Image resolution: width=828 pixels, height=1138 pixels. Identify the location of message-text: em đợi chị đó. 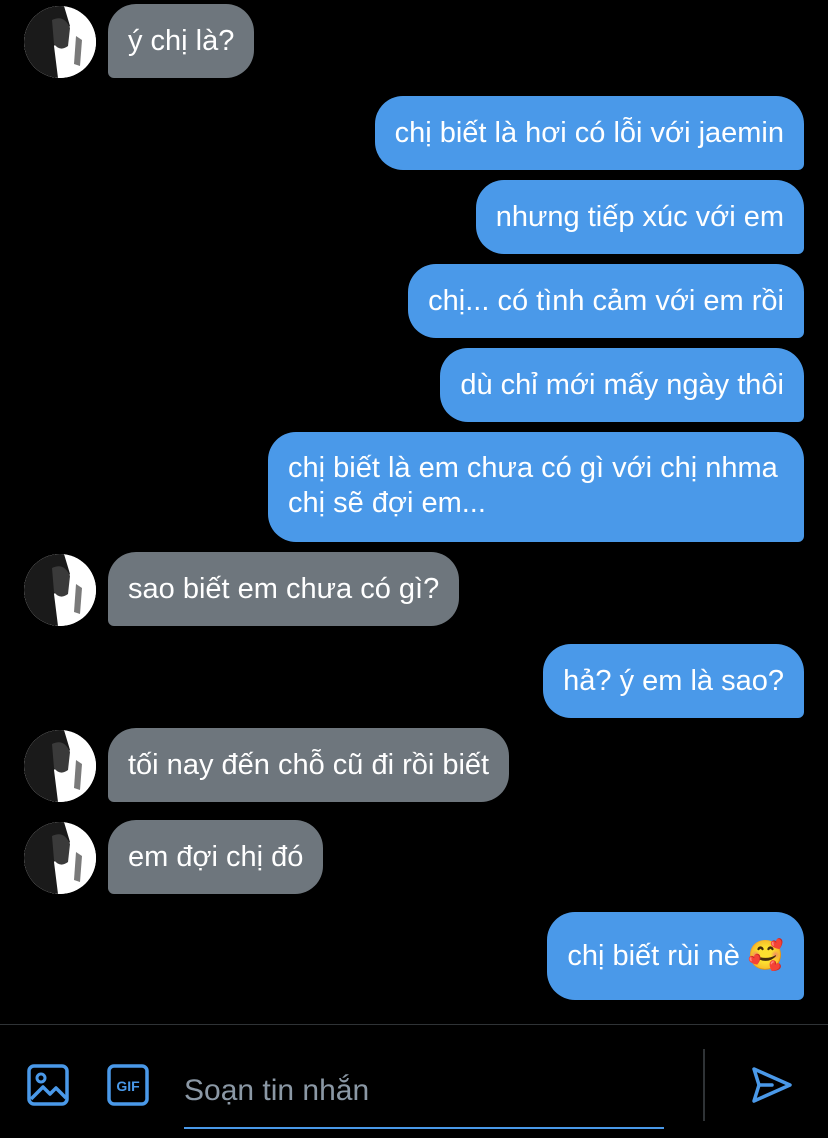
(216, 856).